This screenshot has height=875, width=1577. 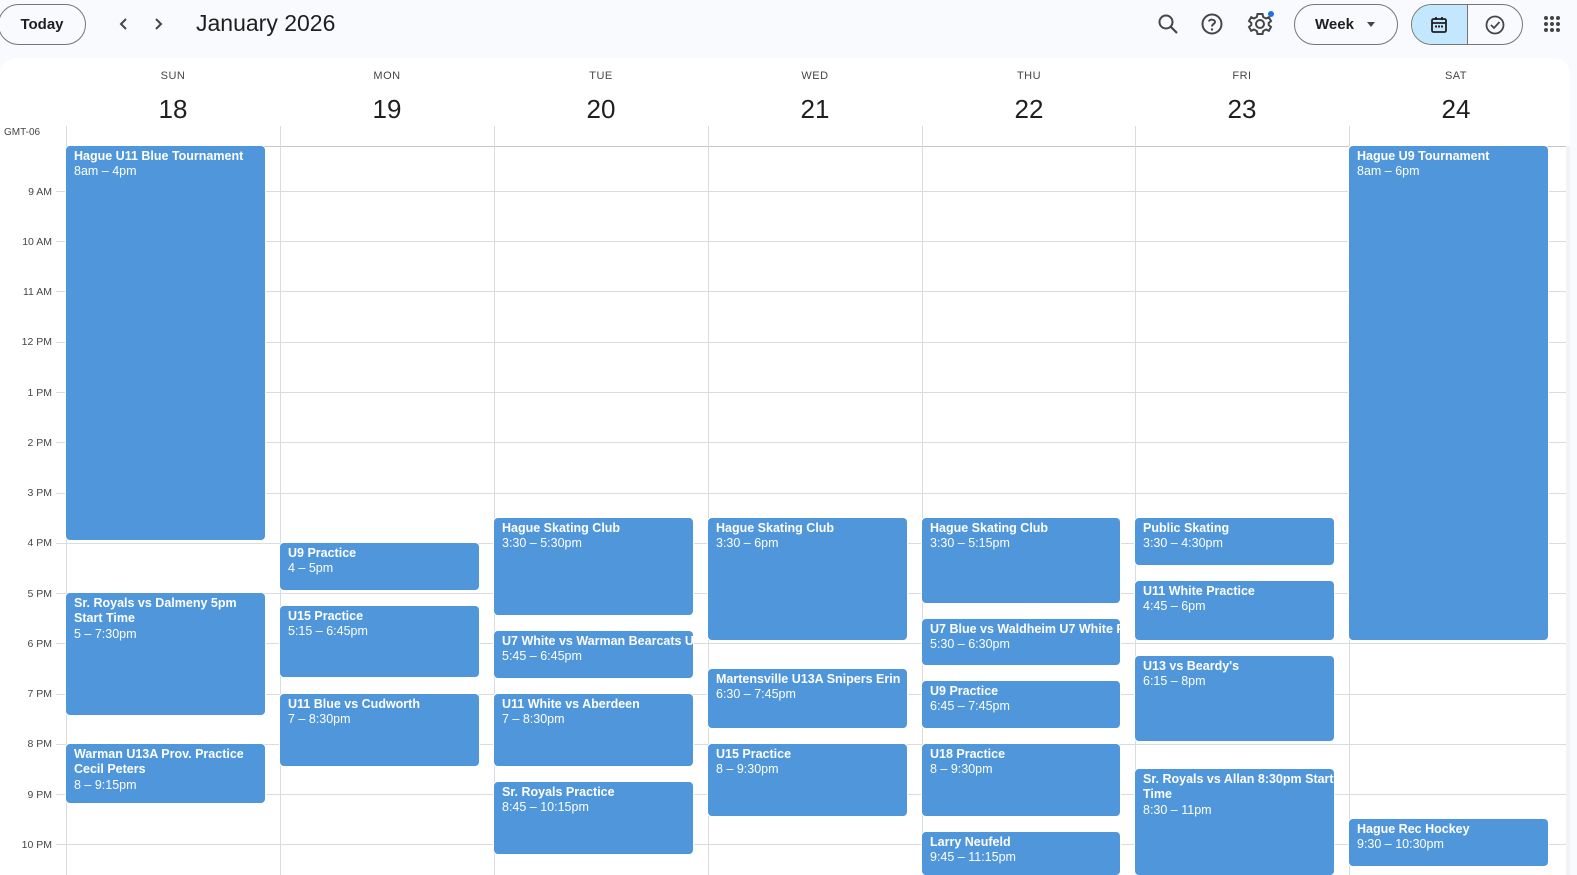 What do you see at coordinates (1021, 560) in the screenshot?
I see `calendar-event: Hague Skating Club 3:30 – 5:15pm` at bounding box center [1021, 560].